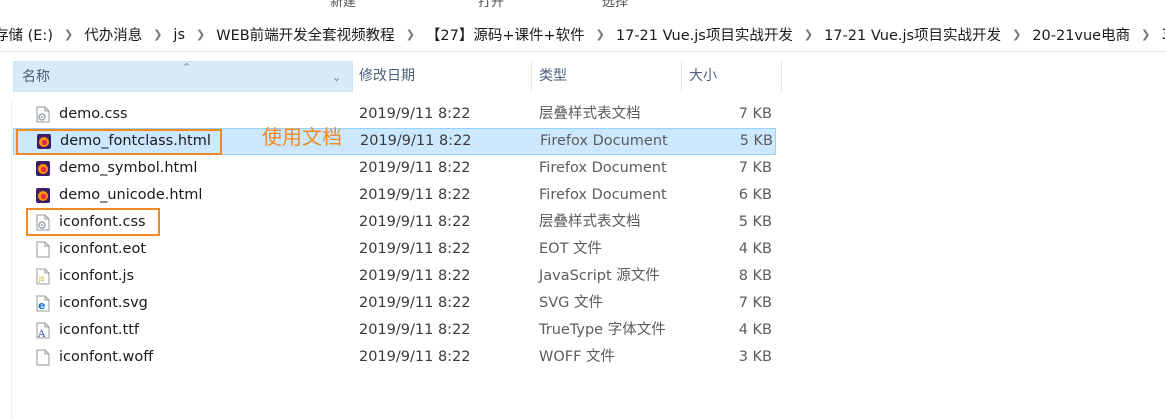 The height and width of the screenshot is (419, 1165). What do you see at coordinates (602, 330) in the screenshot?
I see `file-type: TrueType 字体文件` at bounding box center [602, 330].